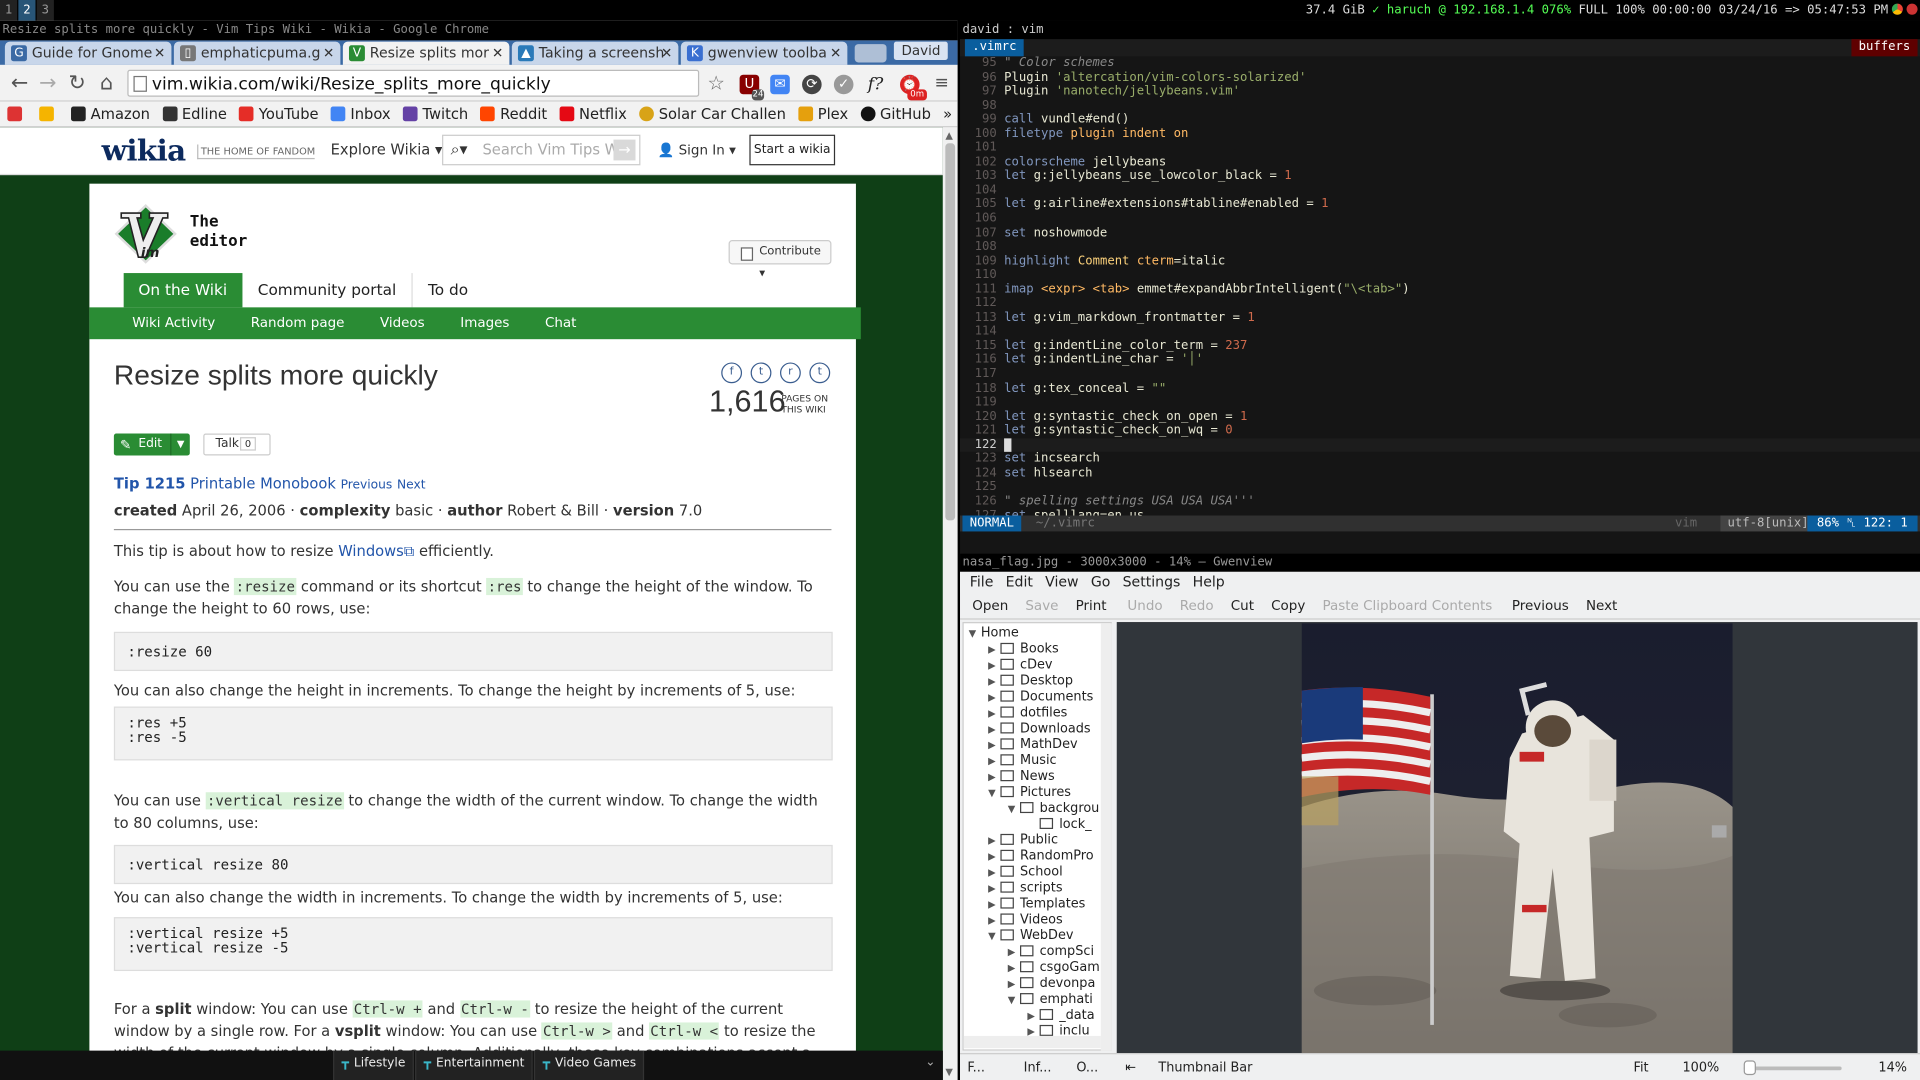 Image resolution: width=1920 pixels, height=1080 pixels. I want to click on workspace-1-button: 1, so click(9, 10).